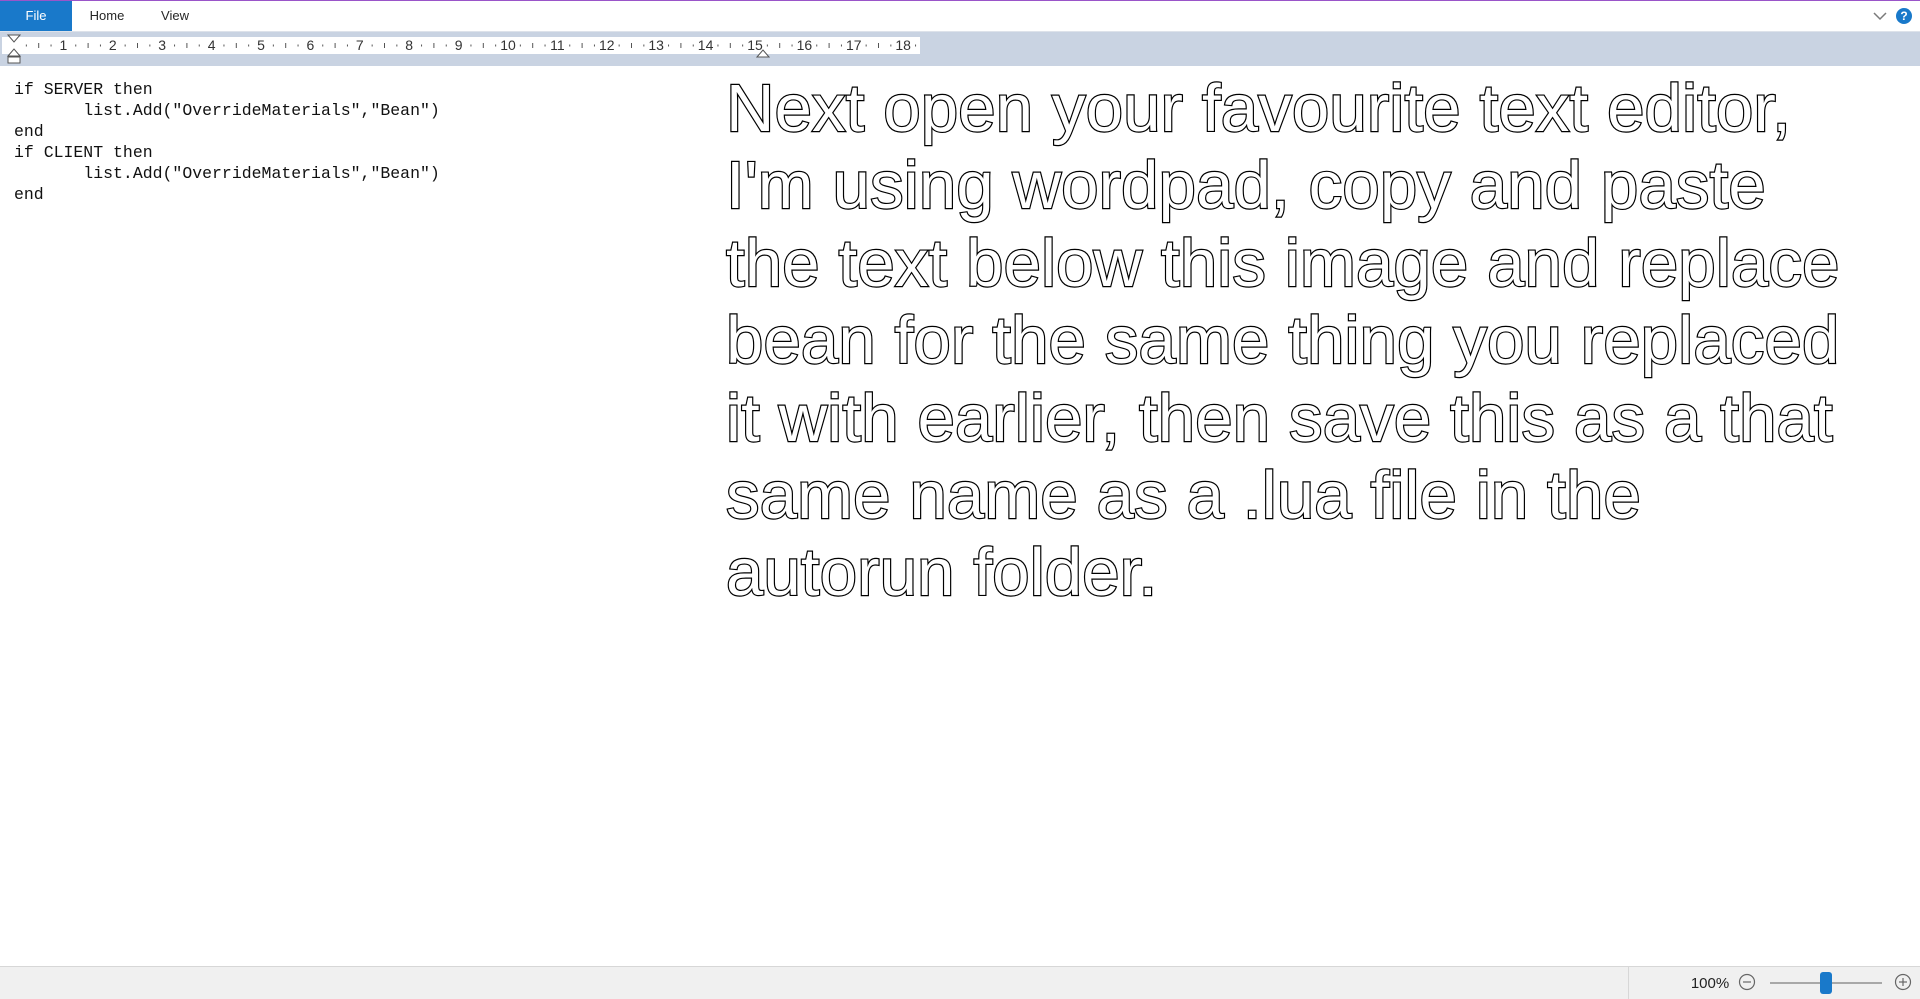 The height and width of the screenshot is (999, 1920). Describe the element at coordinates (175, 16) in the screenshot. I see `tab-view: View` at that location.